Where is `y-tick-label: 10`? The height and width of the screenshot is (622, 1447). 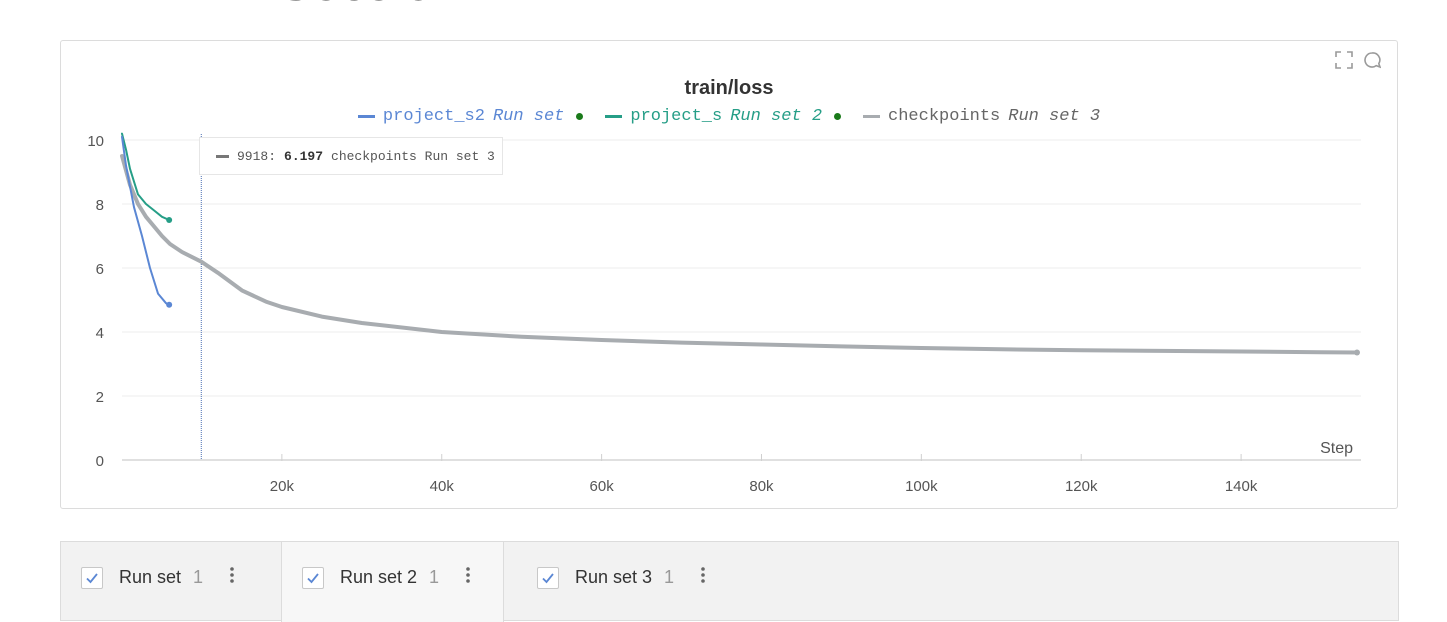
y-tick-label: 10 is located at coordinates (95, 141).